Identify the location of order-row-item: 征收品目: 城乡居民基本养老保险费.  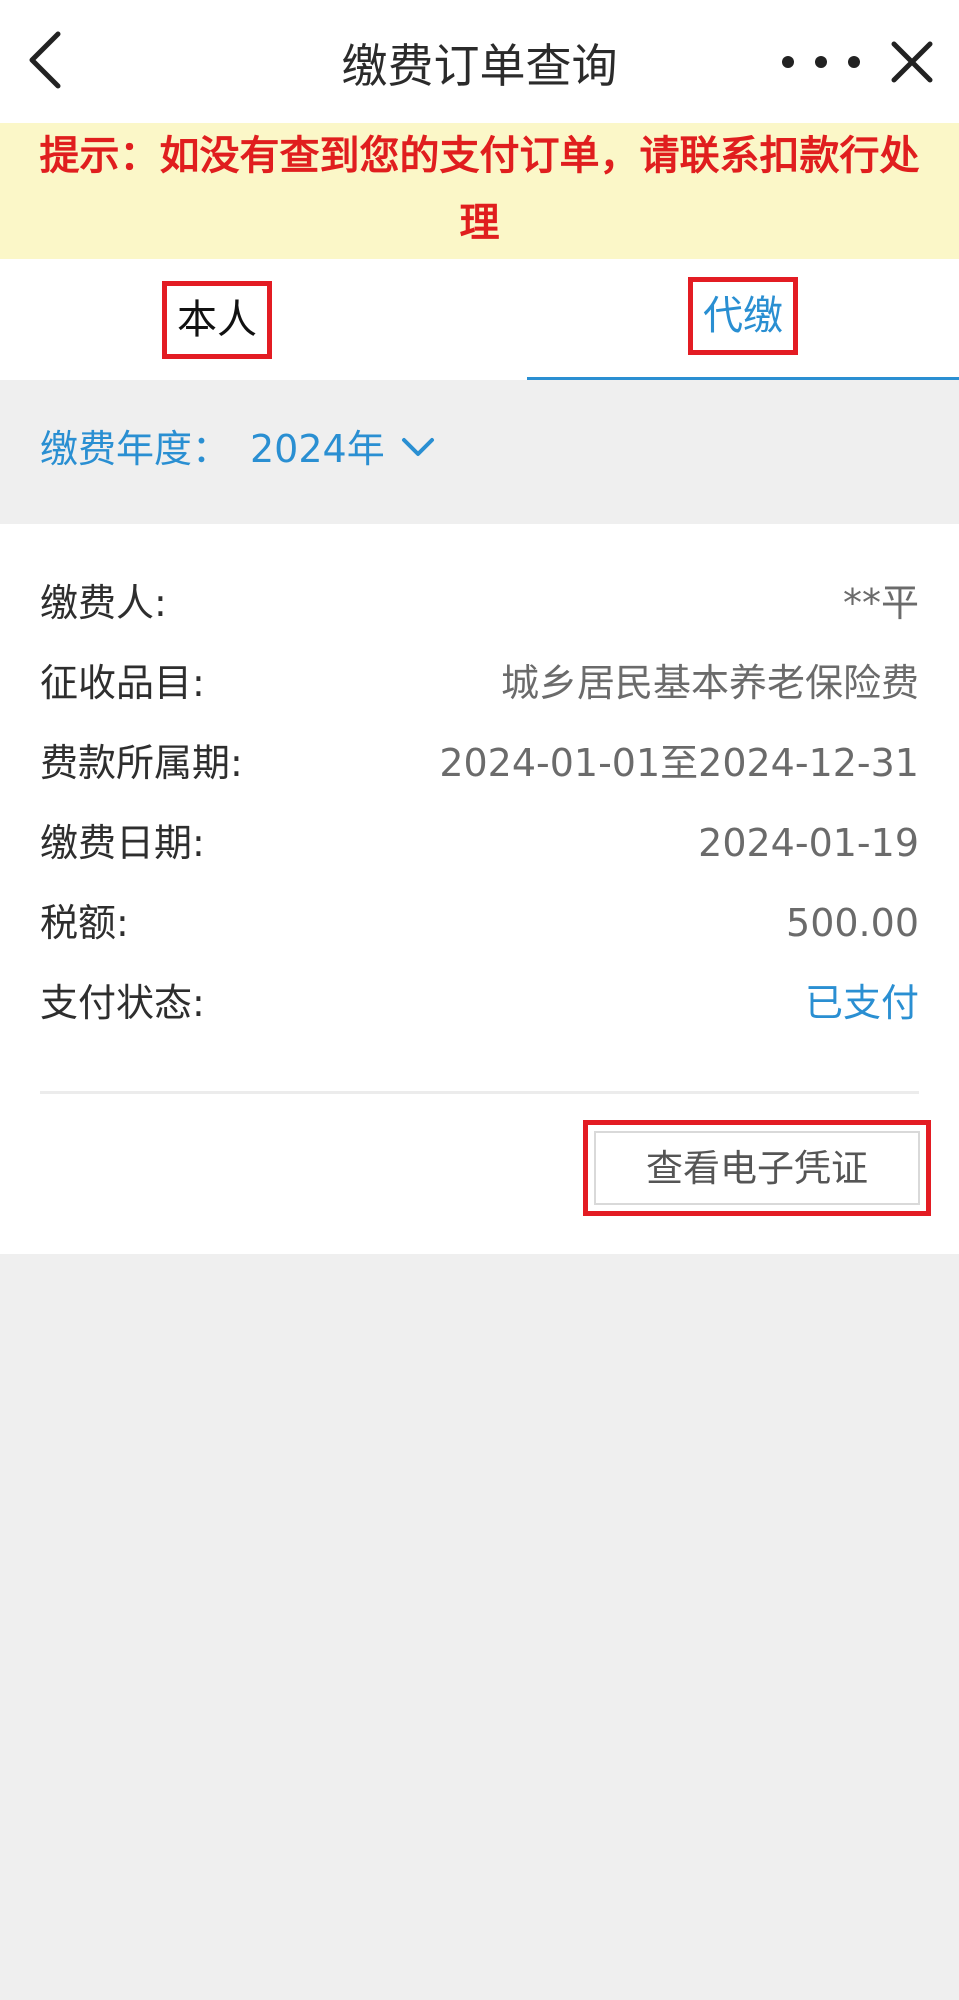
(479, 683).